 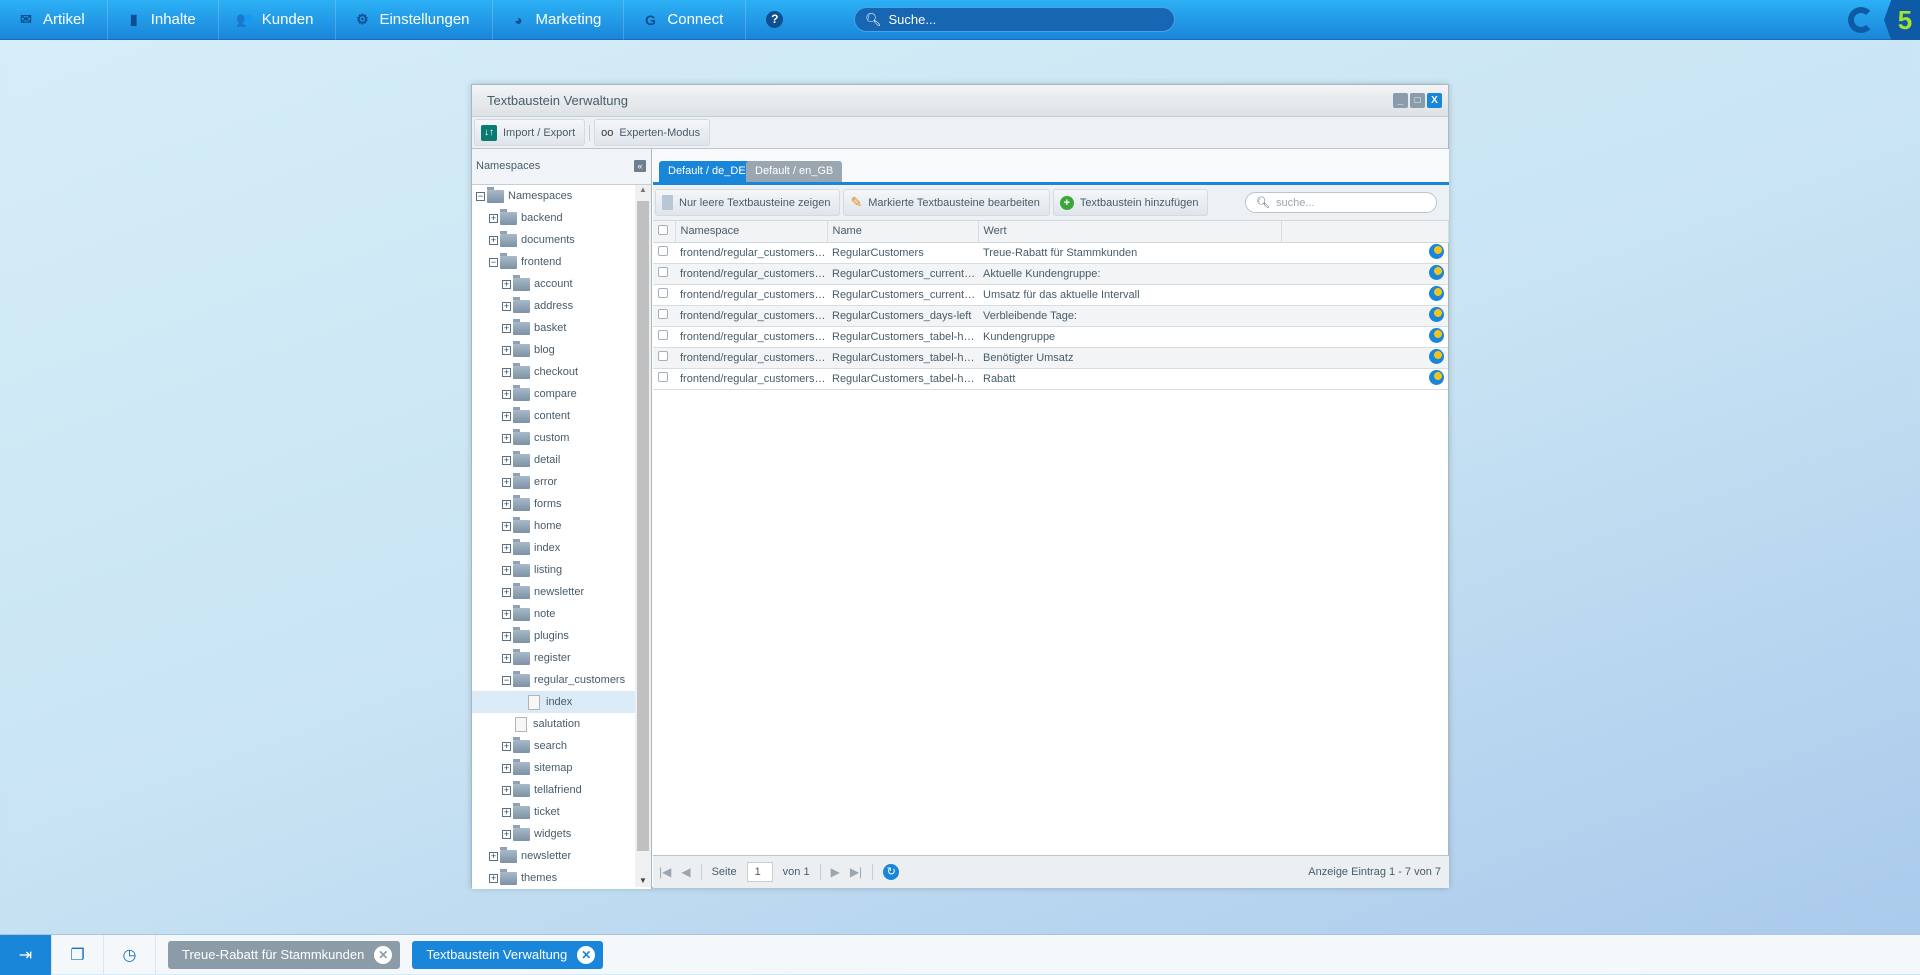 I want to click on tree-node: + register, so click(x=553, y=658).